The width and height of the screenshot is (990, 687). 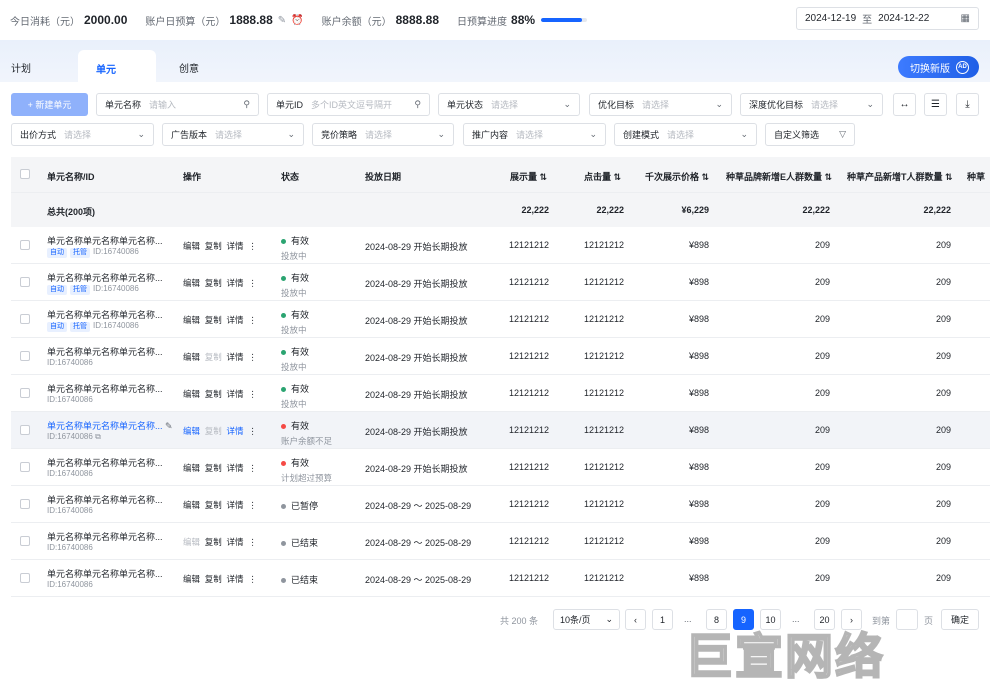 What do you see at coordinates (811, 104) in the screenshot?
I see `filter-deep-optimization-goal: 深度优化目标 请选择 ⌄` at bounding box center [811, 104].